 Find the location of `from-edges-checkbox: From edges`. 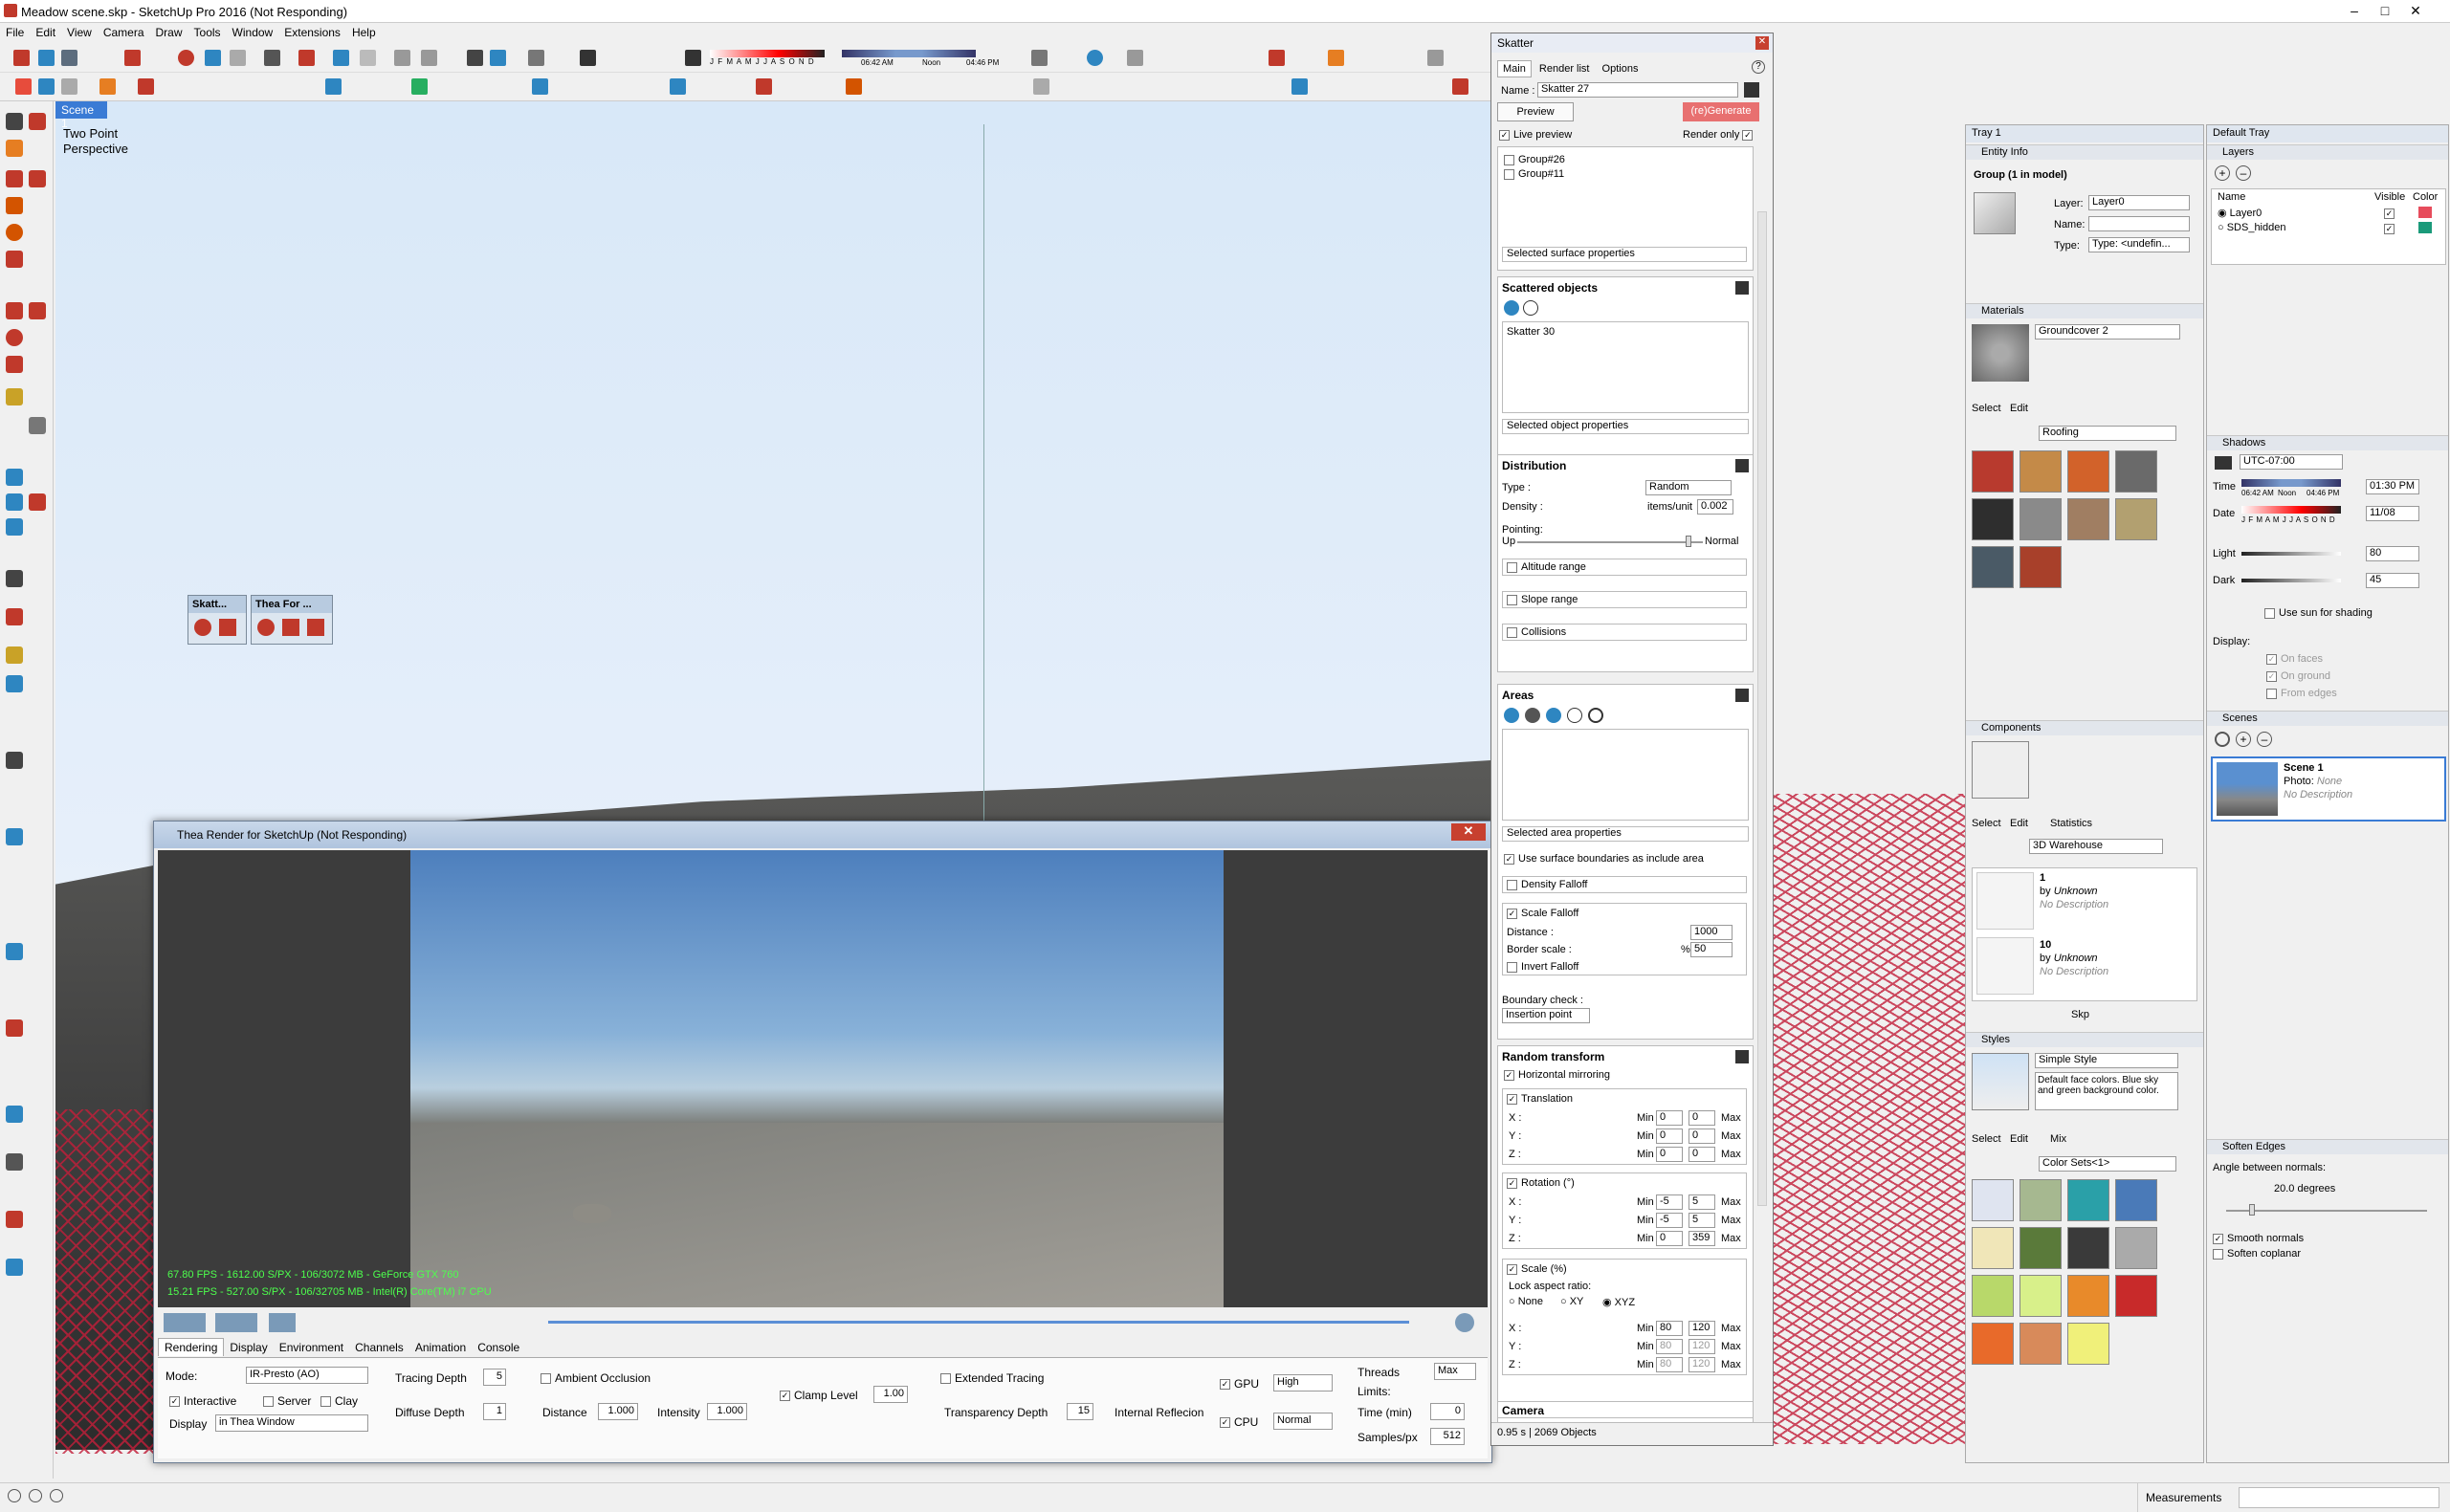

from-edges-checkbox: From edges is located at coordinates (2302, 693).